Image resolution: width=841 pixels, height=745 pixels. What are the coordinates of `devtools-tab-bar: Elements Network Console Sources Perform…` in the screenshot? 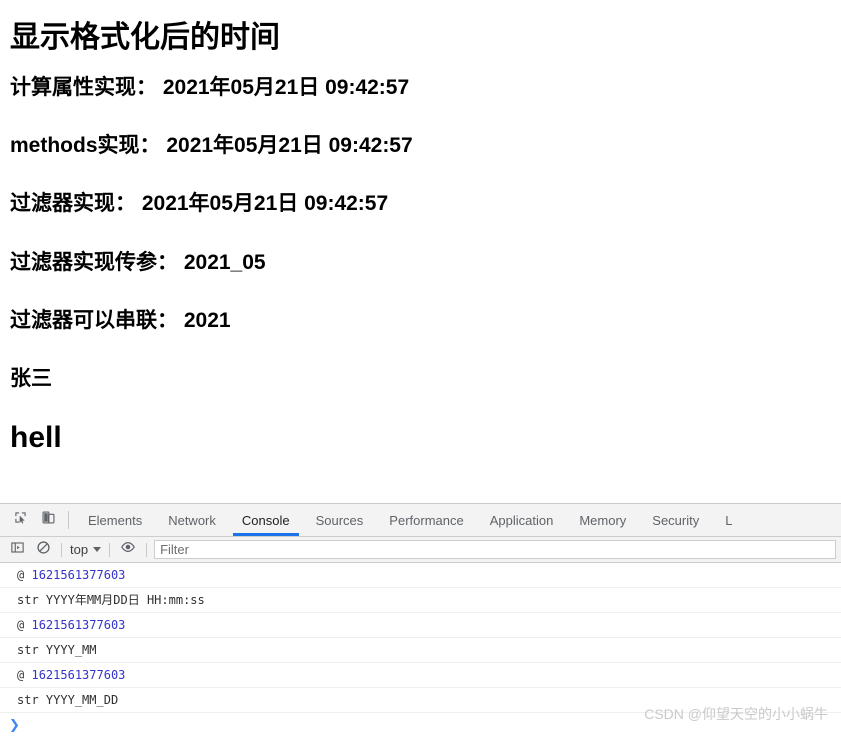 It's located at (420, 520).